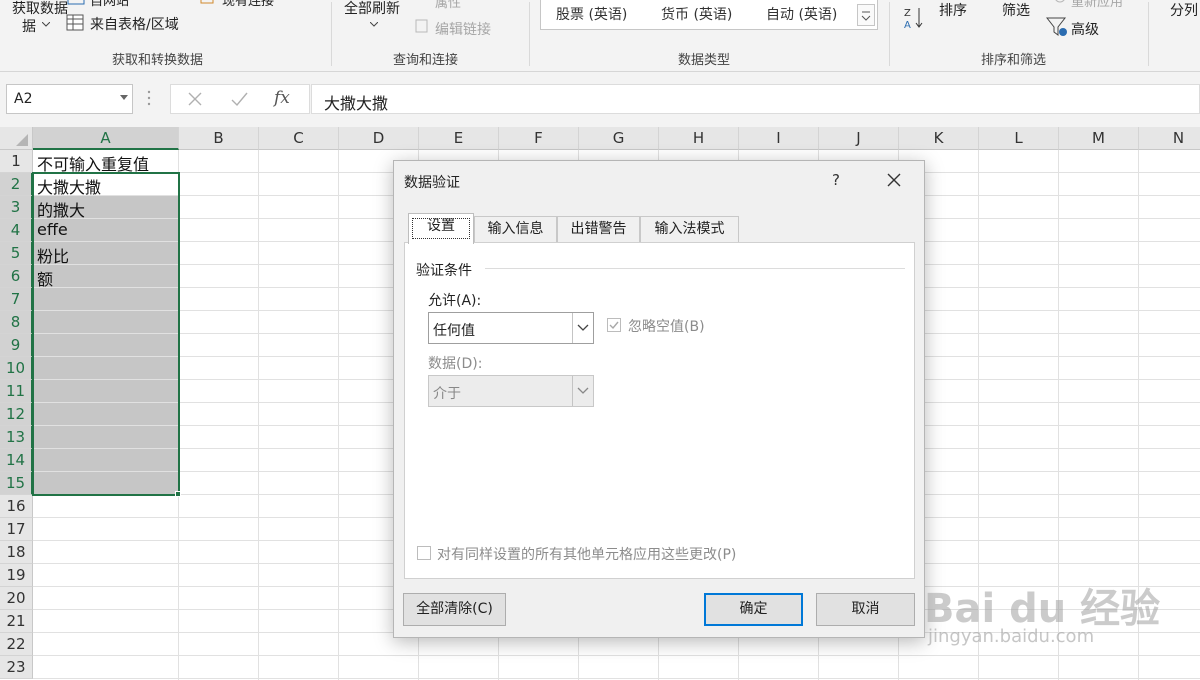  What do you see at coordinates (755, 99) in the screenshot?
I see `formula-input: 大撒大撒` at bounding box center [755, 99].